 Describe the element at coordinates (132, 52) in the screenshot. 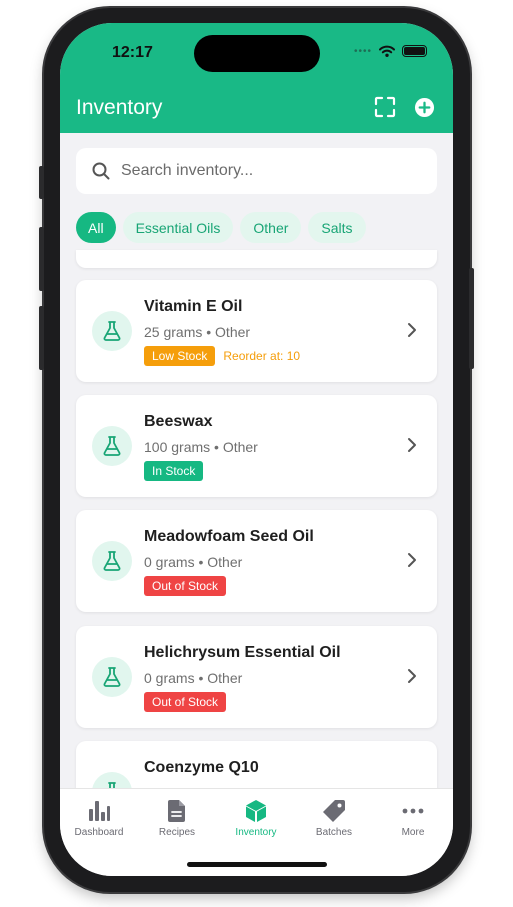

I see `status-time: 12:17` at that location.